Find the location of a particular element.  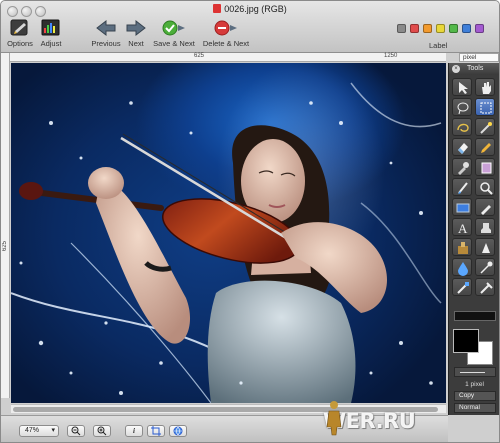

ruler-tick-label: 1250 is located at coordinates (391, 56).